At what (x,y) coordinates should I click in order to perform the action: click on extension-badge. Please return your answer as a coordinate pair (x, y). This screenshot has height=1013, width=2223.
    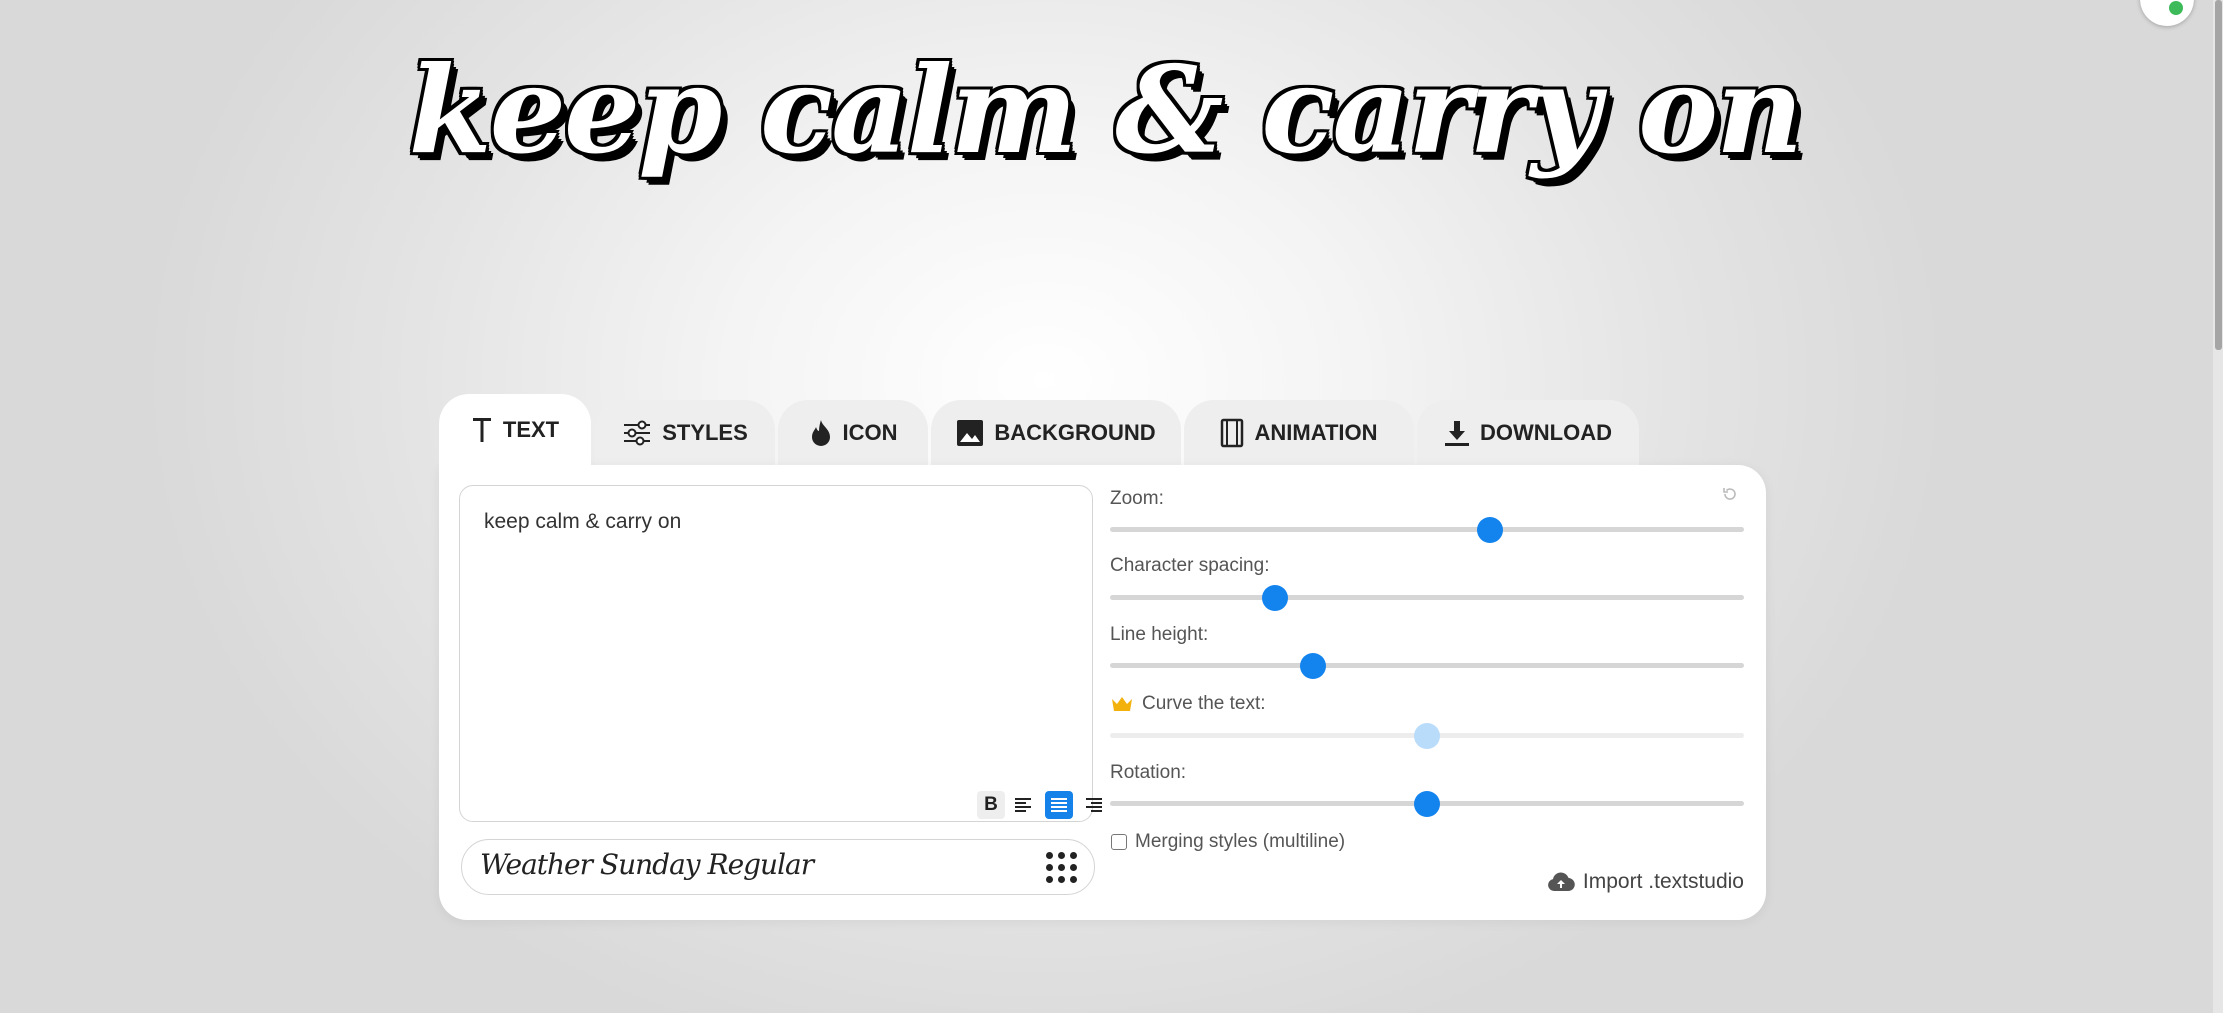
    Looking at the image, I should click on (2167, 13).